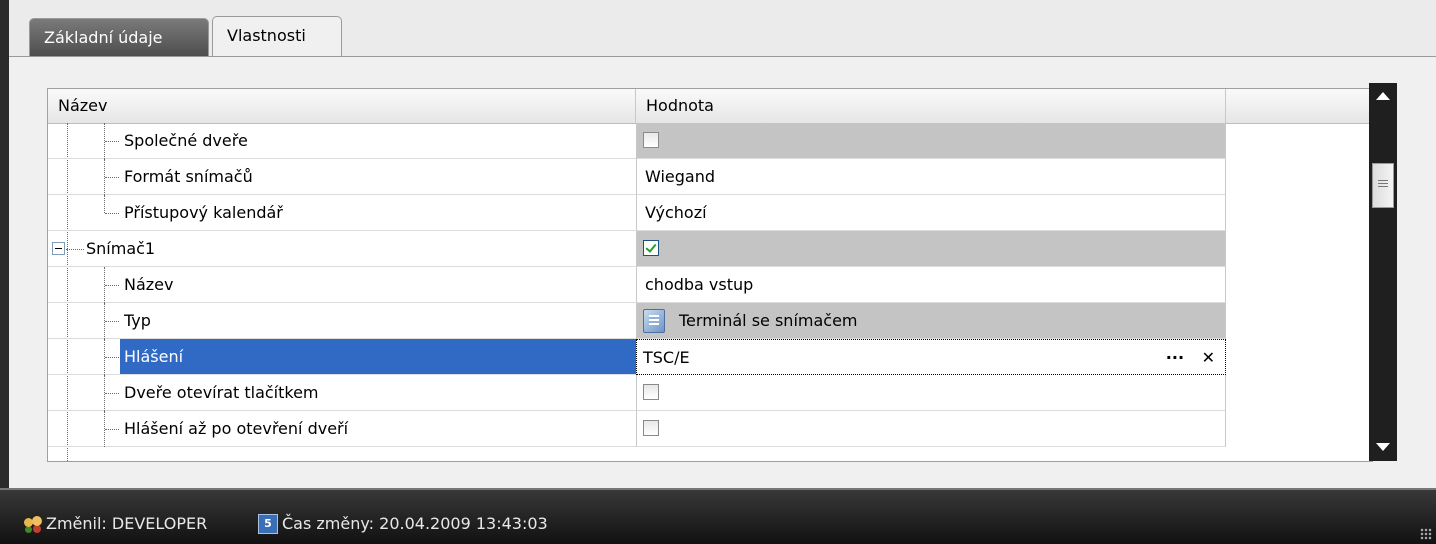 The image size is (1436, 544). I want to click on name-cell: Typ, so click(342, 321).